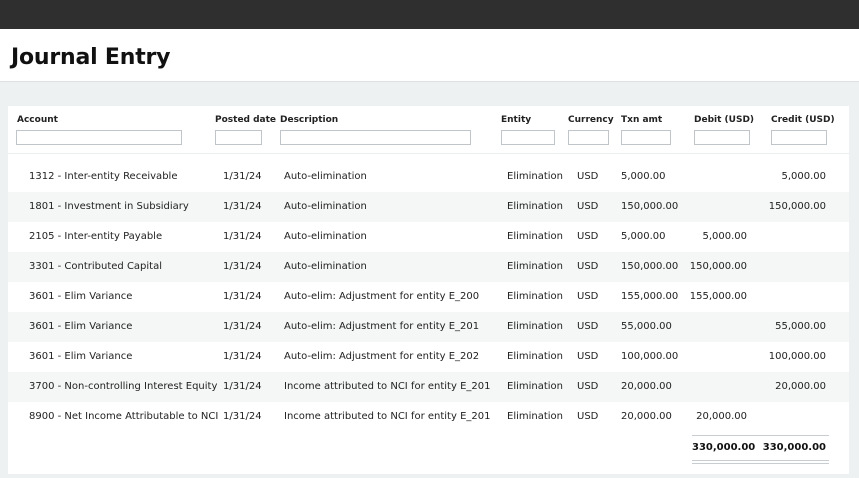  What do you see at coordinates (91, 57) in the screenshot?
I see `page-title: Journal Entry` at bounding box center [91, 57].